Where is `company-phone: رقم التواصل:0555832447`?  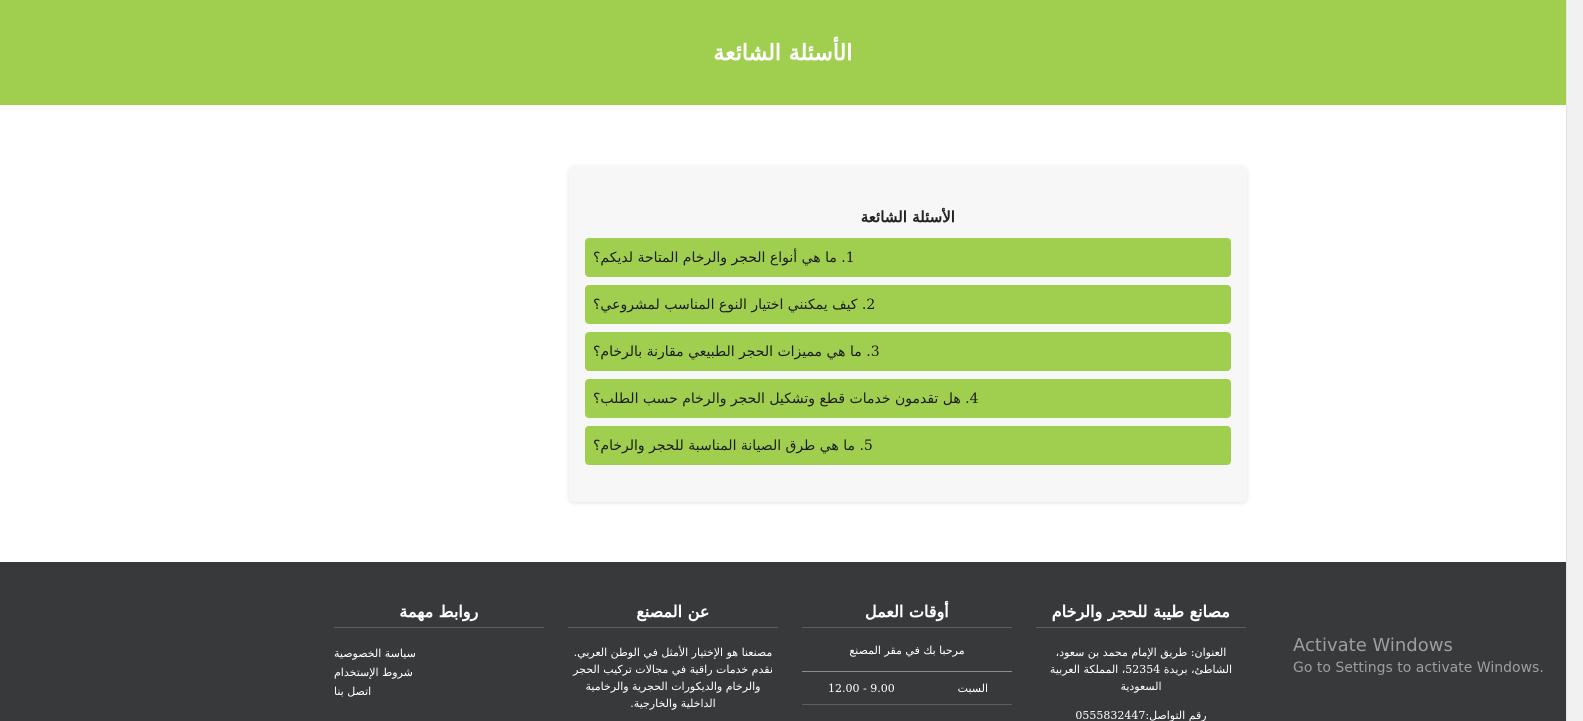
company-phone: رقم التواصل:0555832447 is located at coordinates (1141, 715).